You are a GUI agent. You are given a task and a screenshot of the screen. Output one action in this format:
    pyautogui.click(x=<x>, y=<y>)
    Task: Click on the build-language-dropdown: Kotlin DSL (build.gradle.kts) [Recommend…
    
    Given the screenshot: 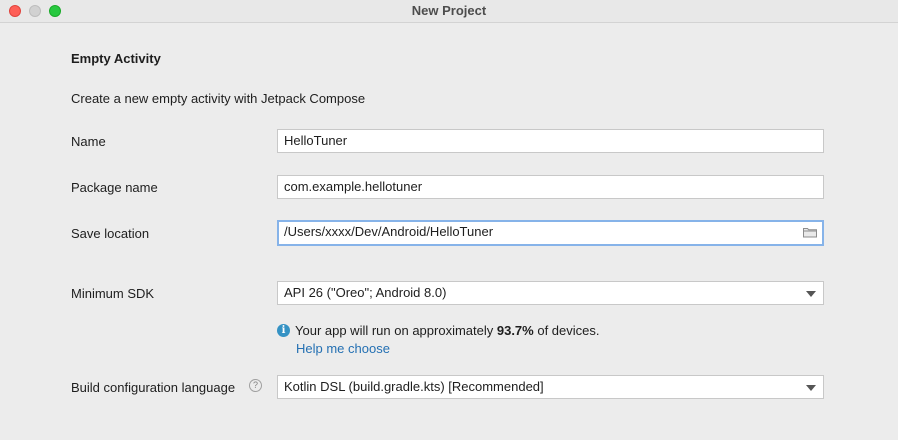 What is the action you would take?
    pyautogui.click(x=550, y=387)
    